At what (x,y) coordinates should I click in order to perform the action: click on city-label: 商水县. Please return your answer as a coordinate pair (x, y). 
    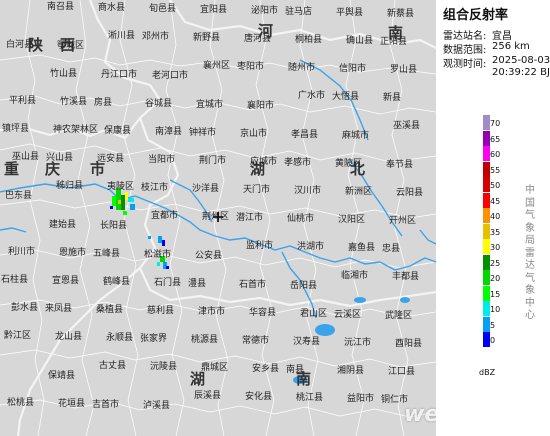
    Looking at the image, I should click on (112, 8).